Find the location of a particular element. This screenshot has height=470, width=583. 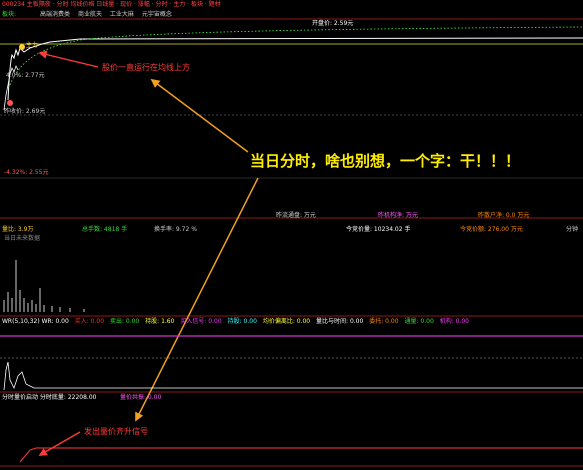

pct-label-upper: 4.0%: 2.77元 is located at coordinates (25, 75).